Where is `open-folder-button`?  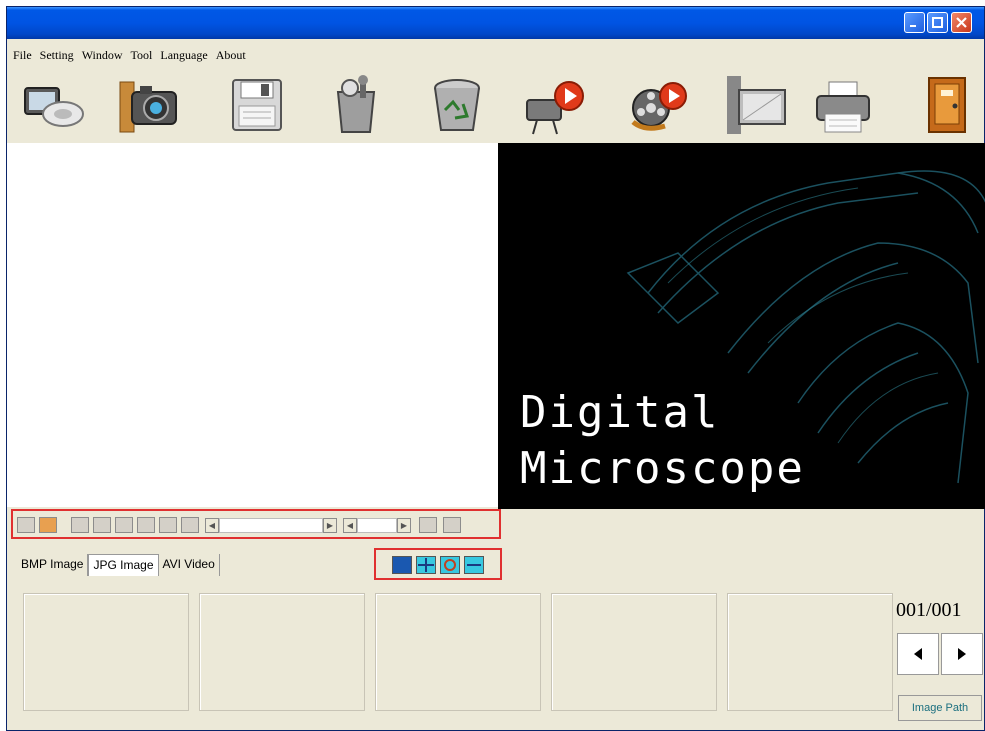
open-folder-button is located at coordinates (26, 525).